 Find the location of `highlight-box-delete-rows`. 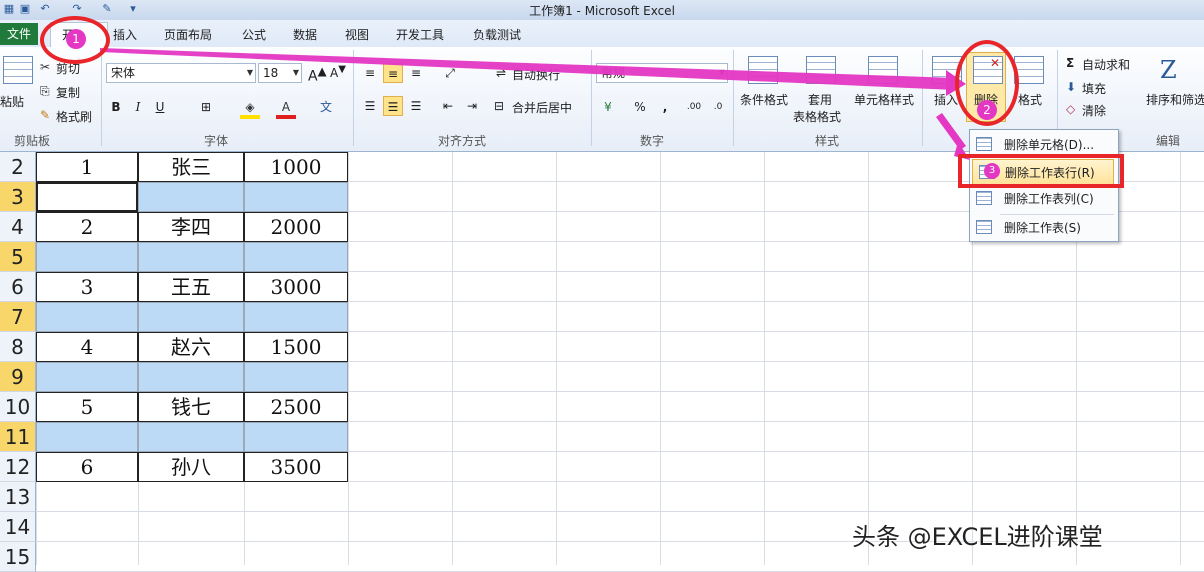

highlight-box-delete-rows is located at coordinates (1041, 171).